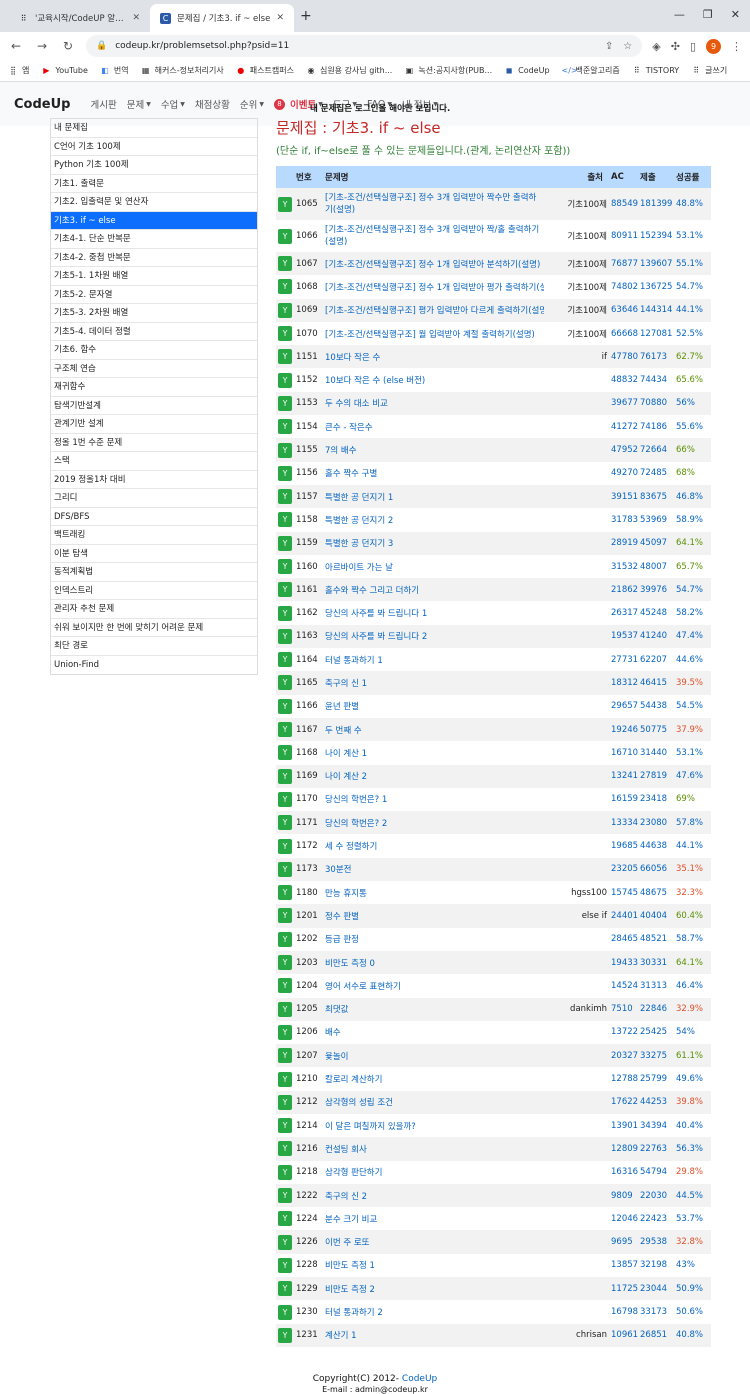 The height and width of the screenshot is (1394, 750). What do you see at coordinates (625, 985) in the screenshot?
I see `ac-count: 14524` at bounding box center [625, 985].